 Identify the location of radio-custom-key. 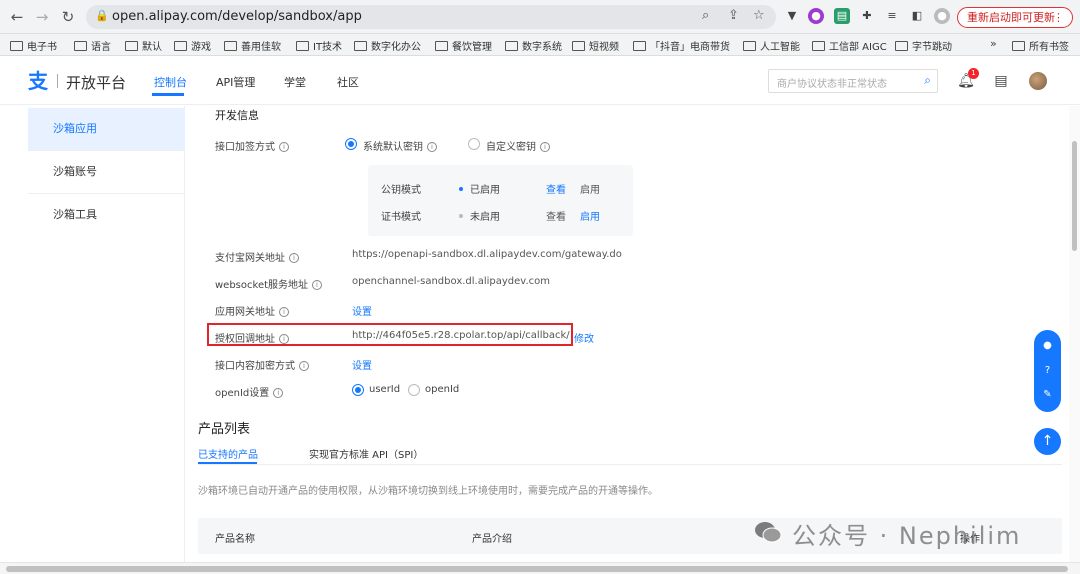
(474, 144).